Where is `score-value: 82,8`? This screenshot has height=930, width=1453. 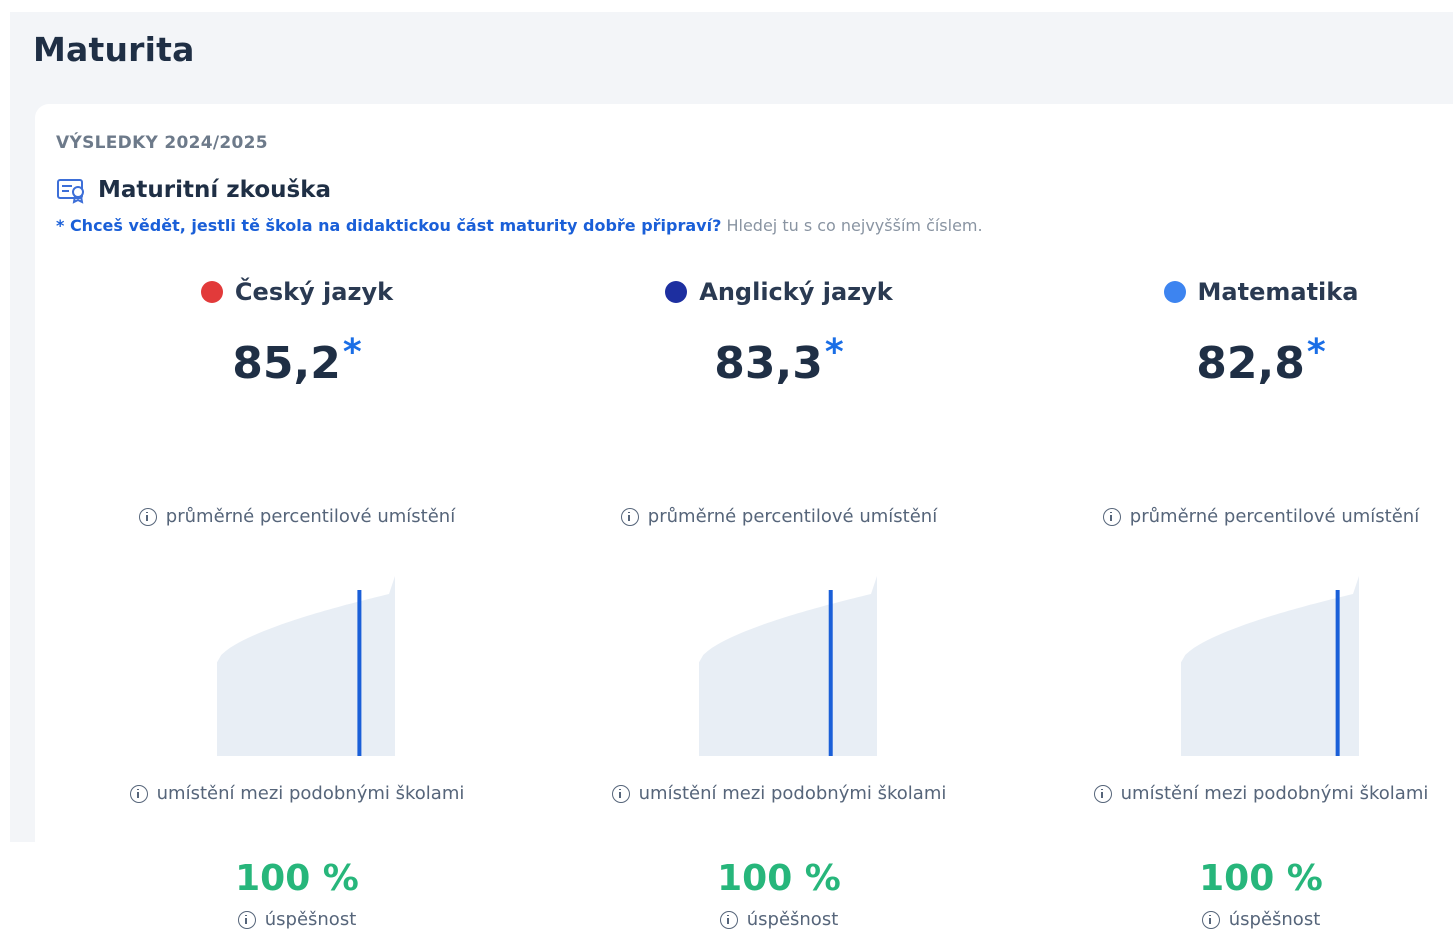 score-value: 82,8 is located at coordinates (1250, 363).